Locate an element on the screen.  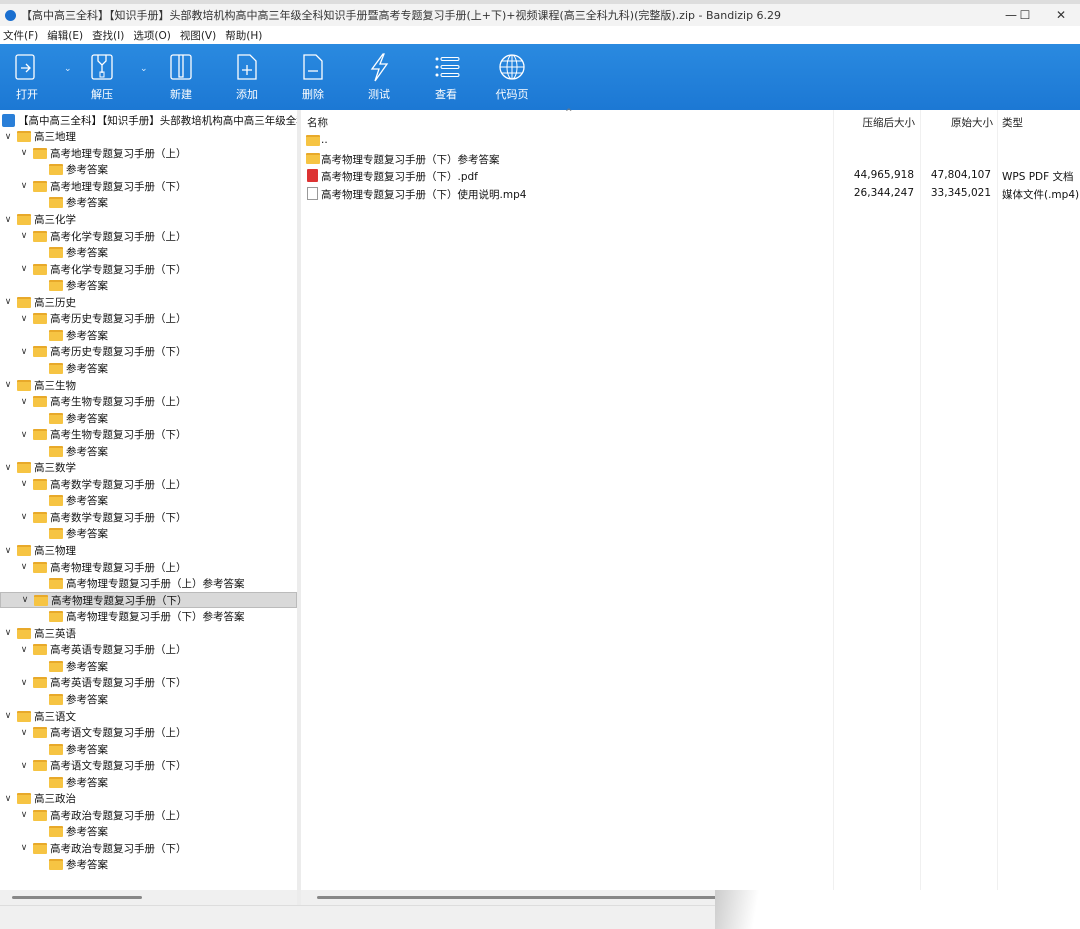
tree-node: ∨ 高考语文专题复习手册（下） is located at coordinates (148, 765).